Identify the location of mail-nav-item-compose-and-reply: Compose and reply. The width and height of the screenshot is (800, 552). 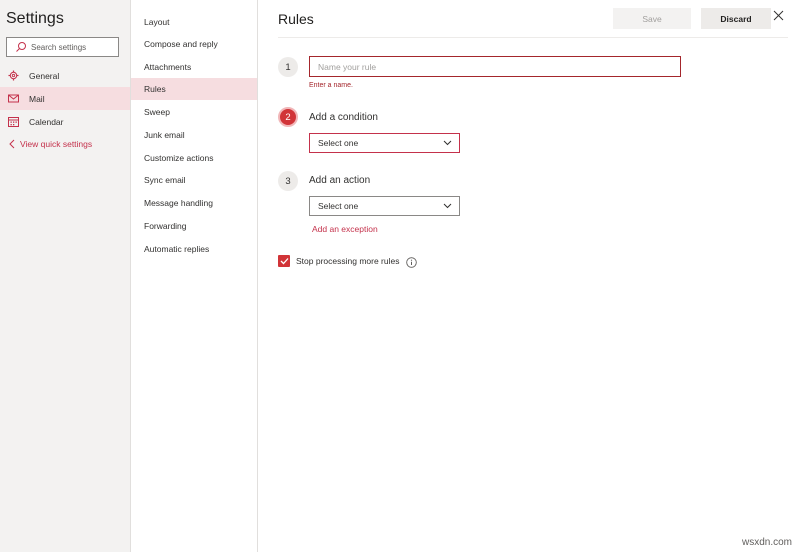
(194, 44).